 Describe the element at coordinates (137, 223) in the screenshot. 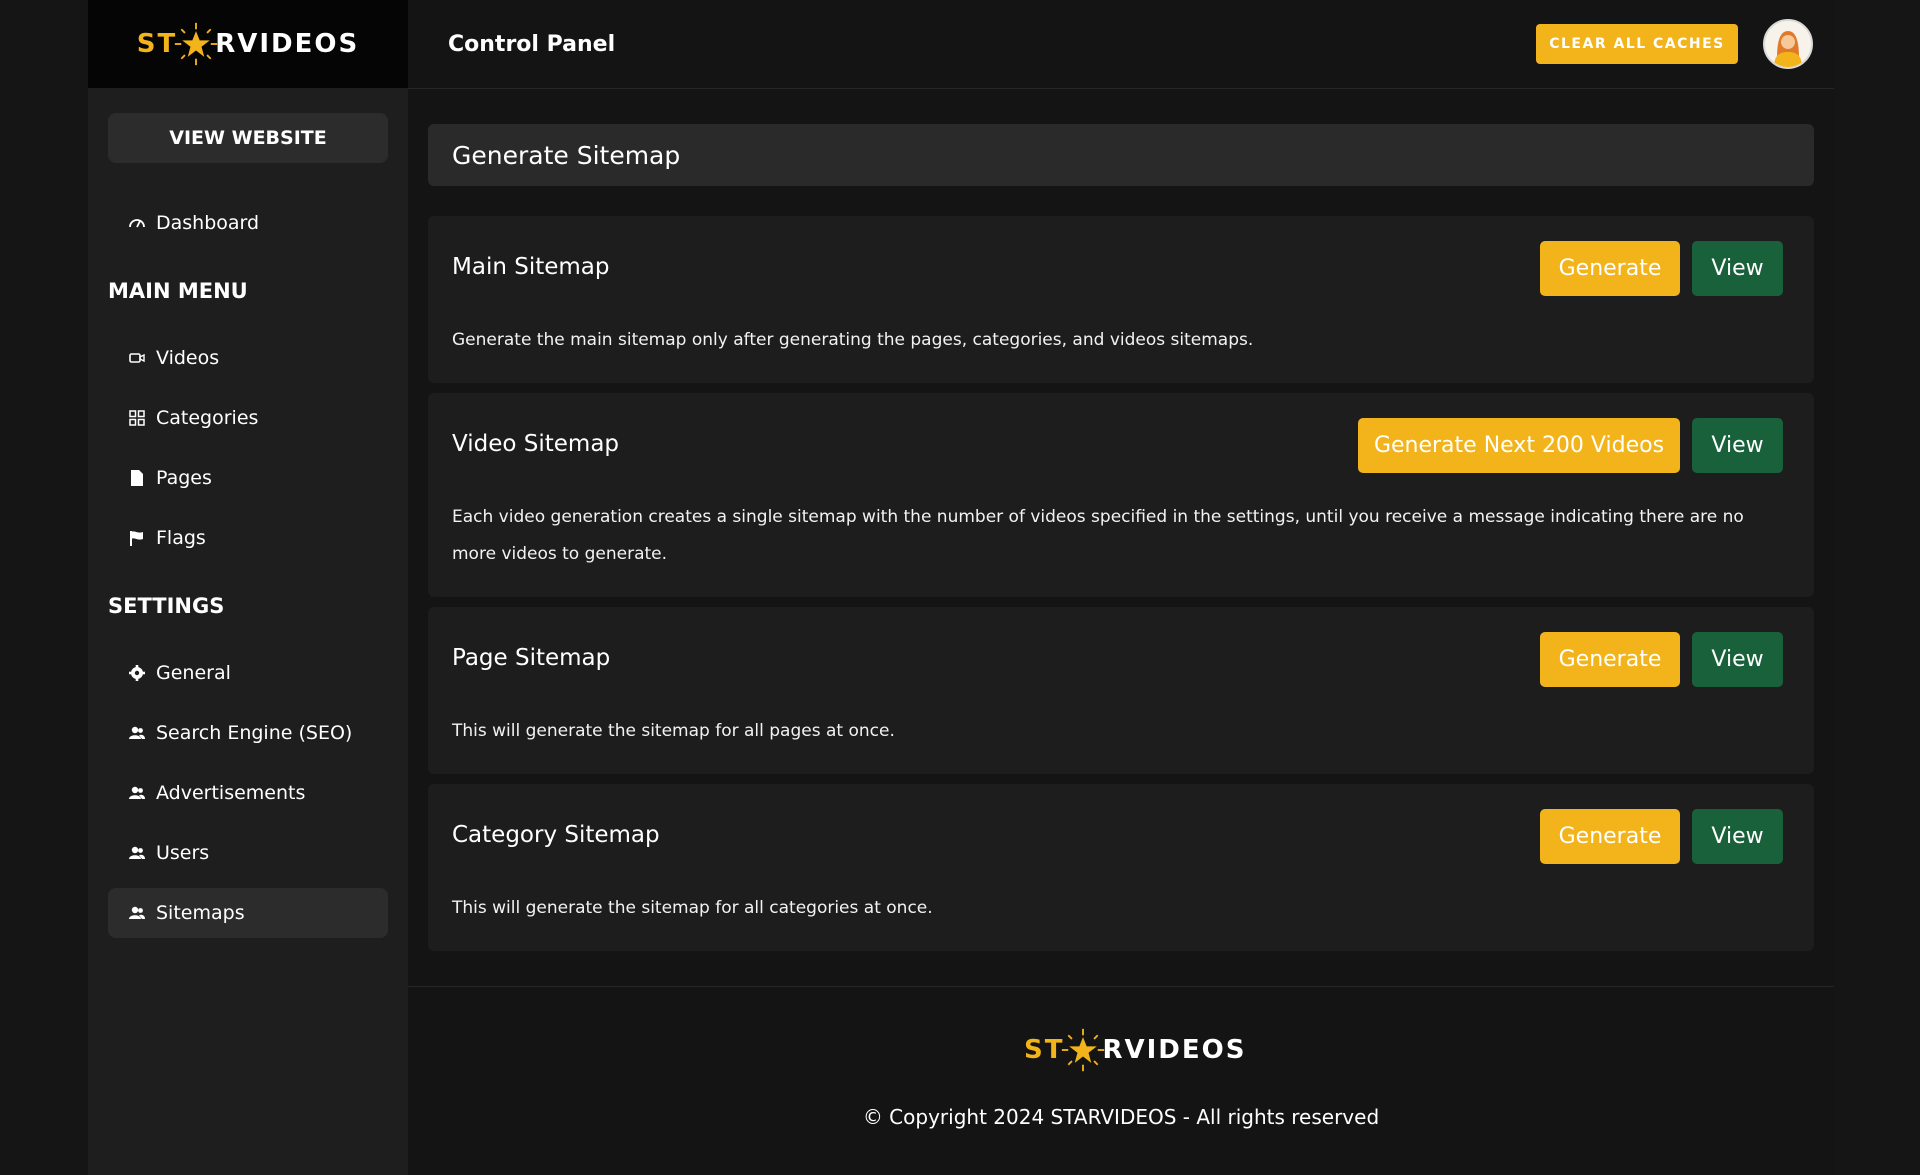

I see `gauge-icon` at that location.